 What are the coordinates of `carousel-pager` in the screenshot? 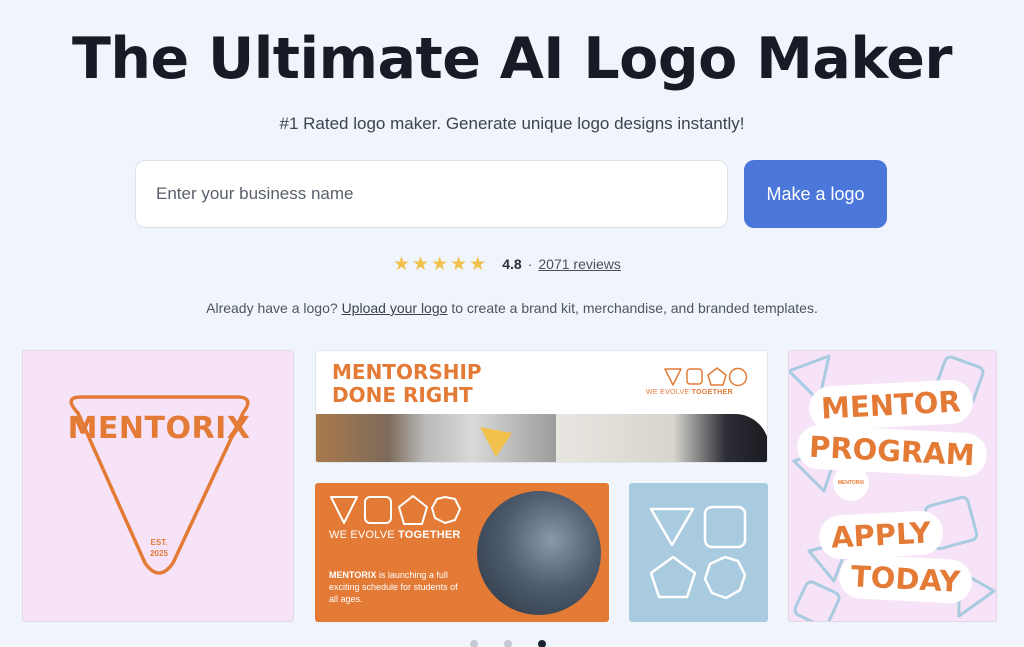 It's located at (508, 643).